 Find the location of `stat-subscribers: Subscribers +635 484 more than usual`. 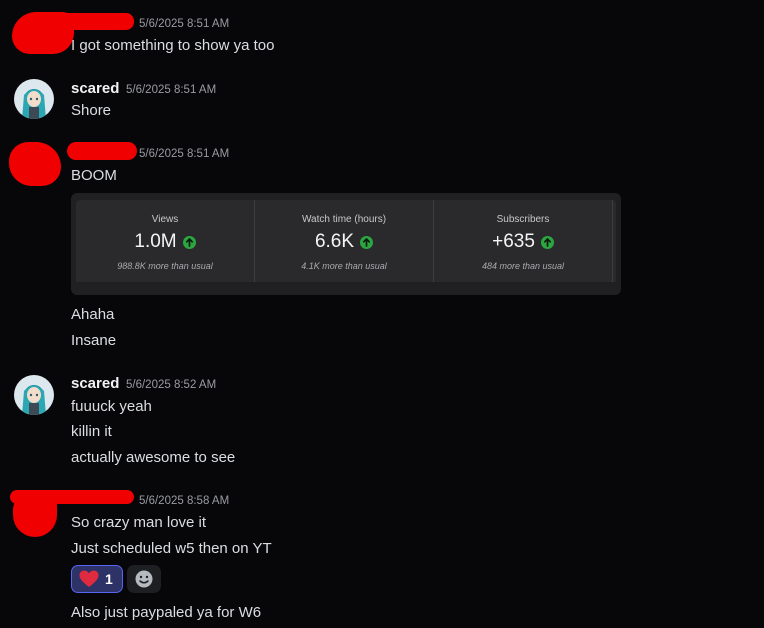

stat-subscribers: Subscribers +635 484 more than usual is located at coordinates (523, 241).